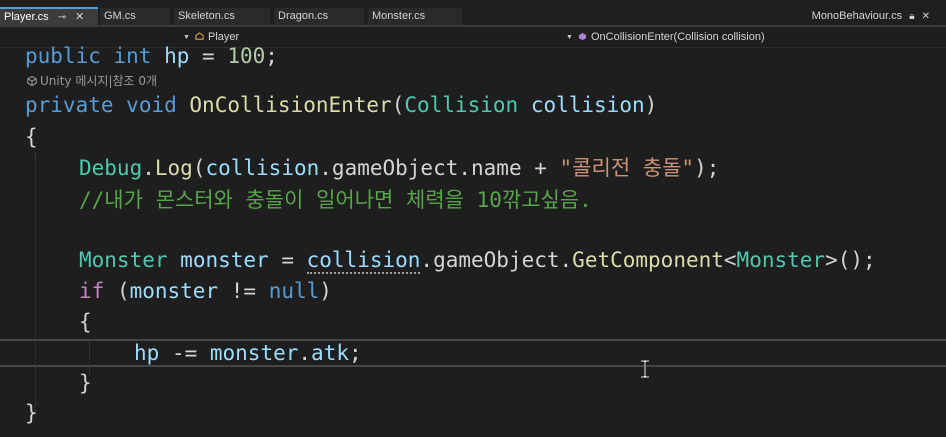 This screenshot has height=437, width=946. I want to click on tab-gm-cs: GM.cs, so click(135, 16).